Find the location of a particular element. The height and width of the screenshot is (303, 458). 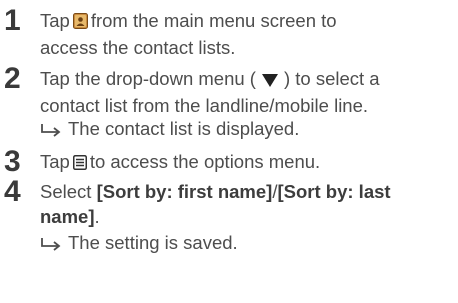

triangle-down-icon is located at coordinates (269, 80).